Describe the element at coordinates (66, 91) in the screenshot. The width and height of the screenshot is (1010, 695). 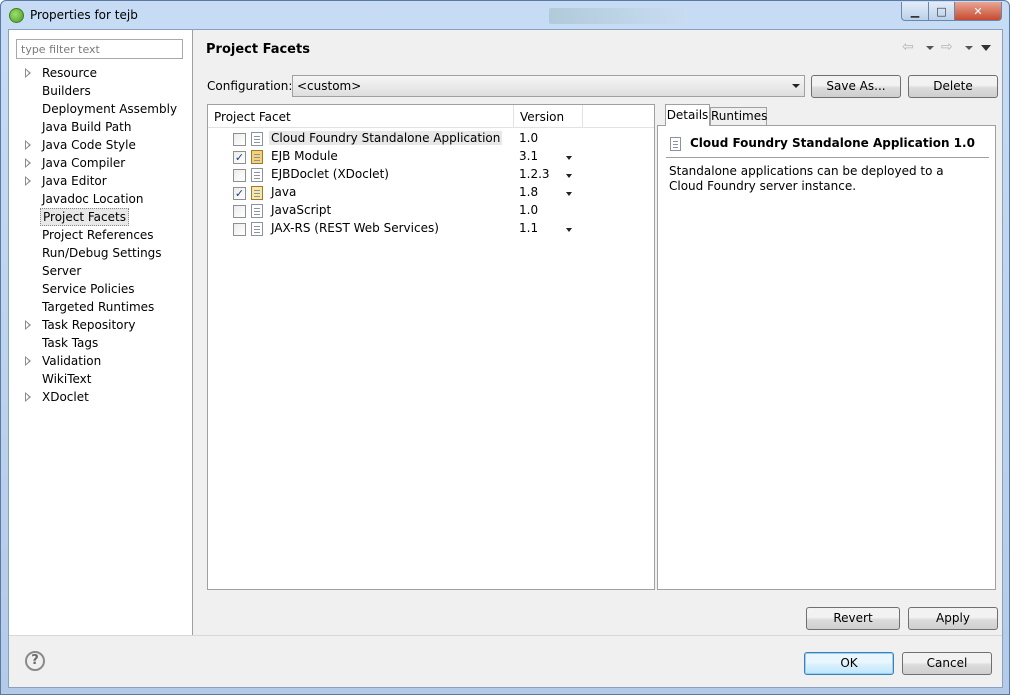
I see `tree-item-label: Builders` at that location.